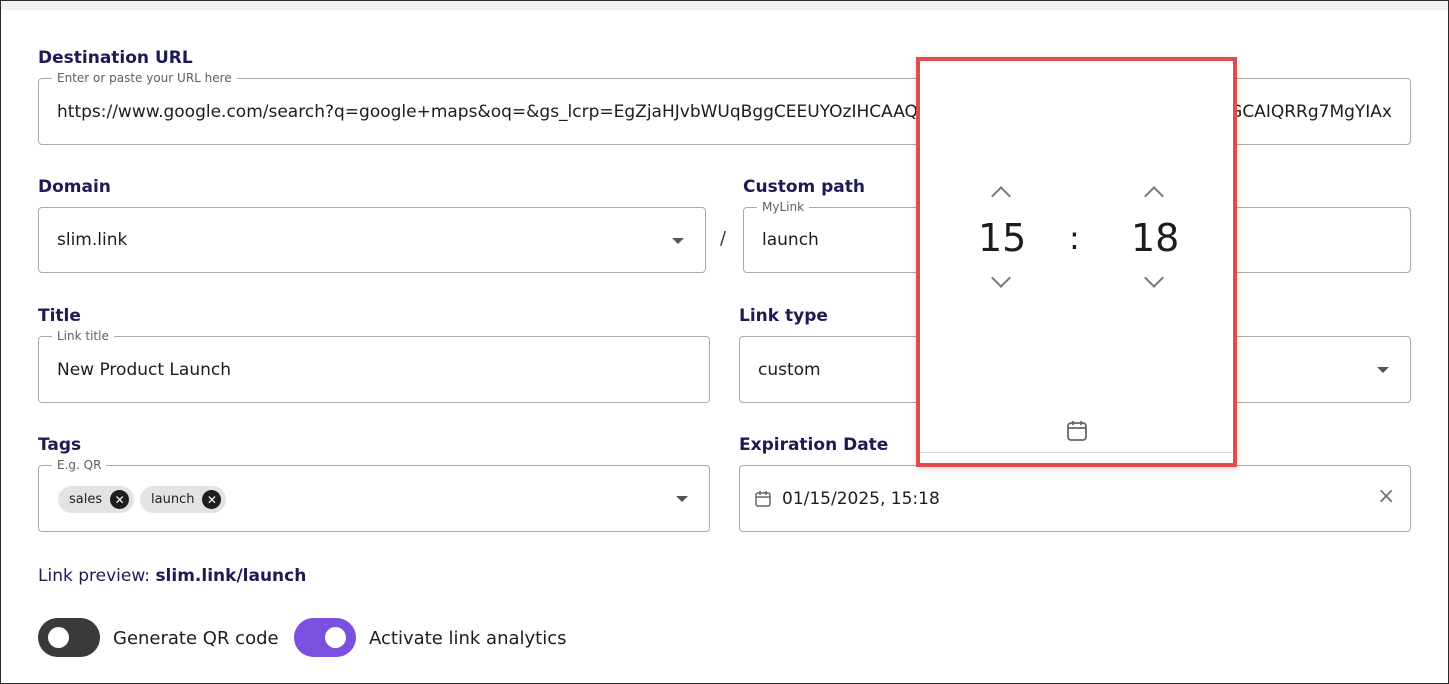  What do you see at coordinates (804, 187) in the screenshot?
I see `custom-path-label: Custom path` at bounding box center [804, 187].